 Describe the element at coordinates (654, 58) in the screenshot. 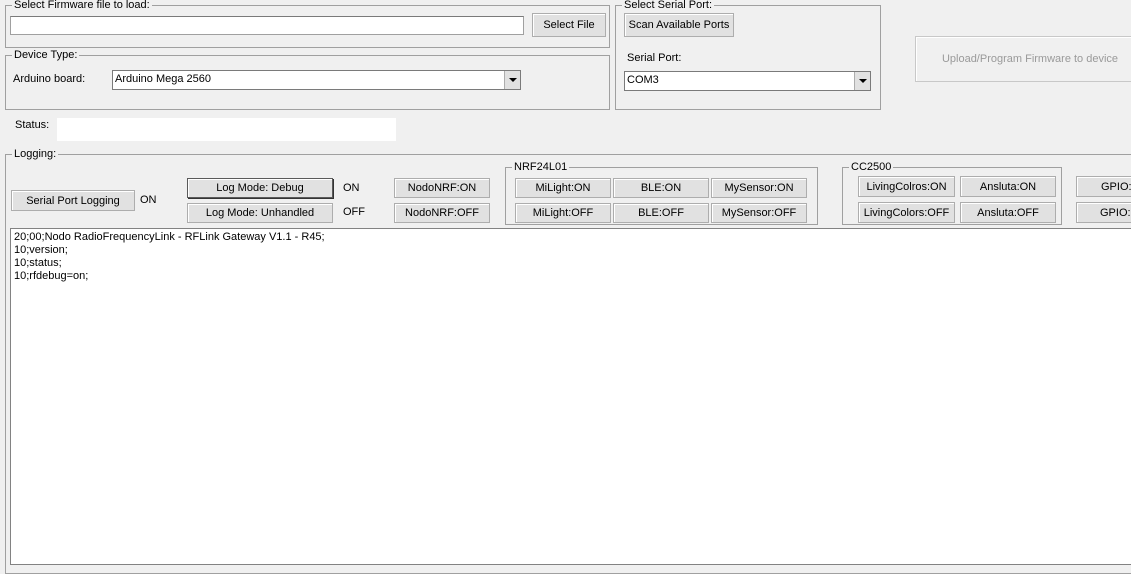

I see `serial-port-label: Serial Port:` at that location.